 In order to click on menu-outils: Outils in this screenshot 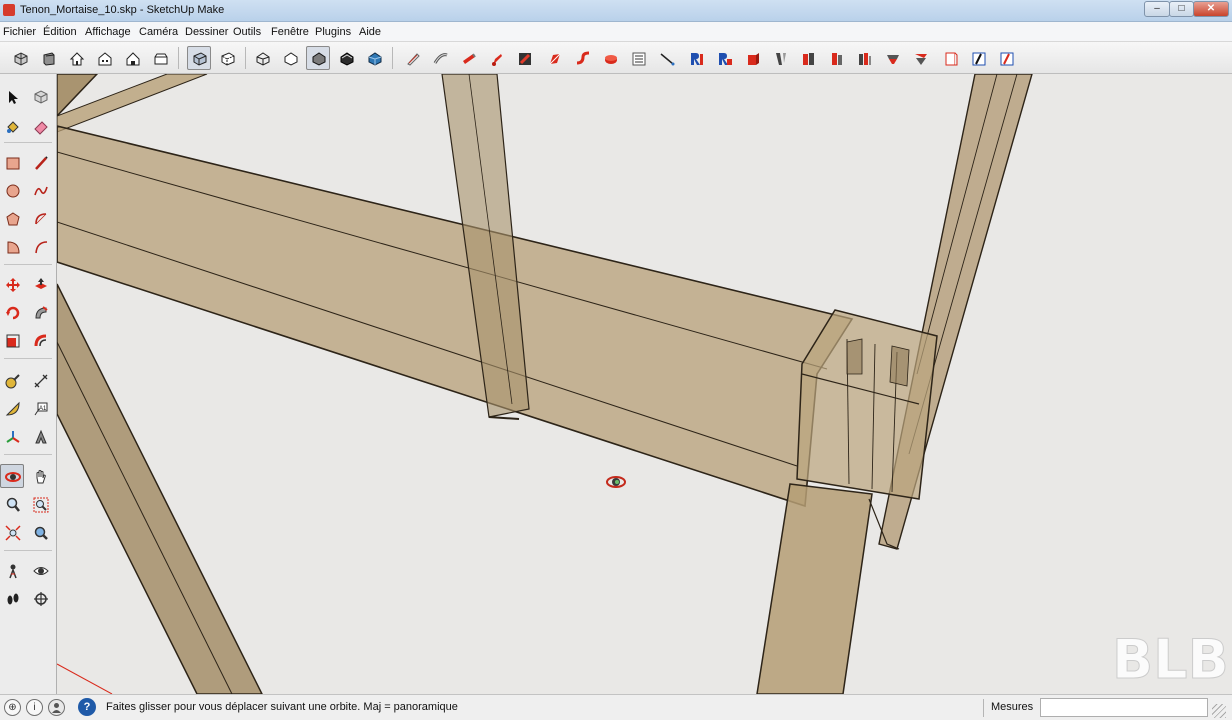, I will do `click(247, 32)`.